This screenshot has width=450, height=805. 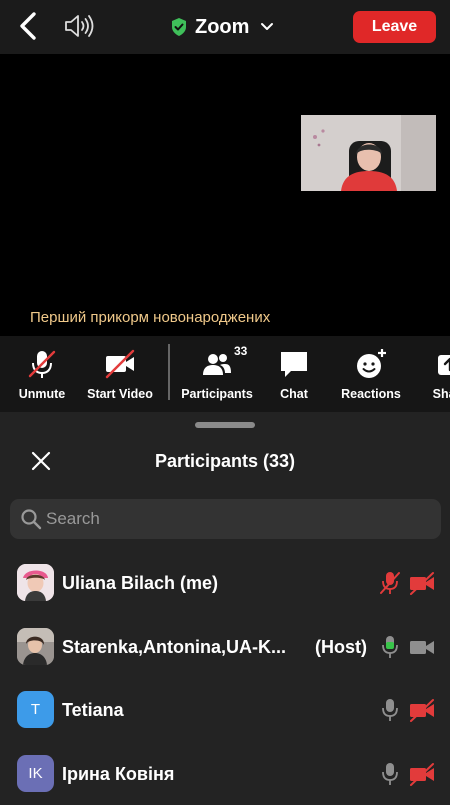 I want to click on meeting-caption: Перший прикорм новонароджених, so click(x=150, y=317).